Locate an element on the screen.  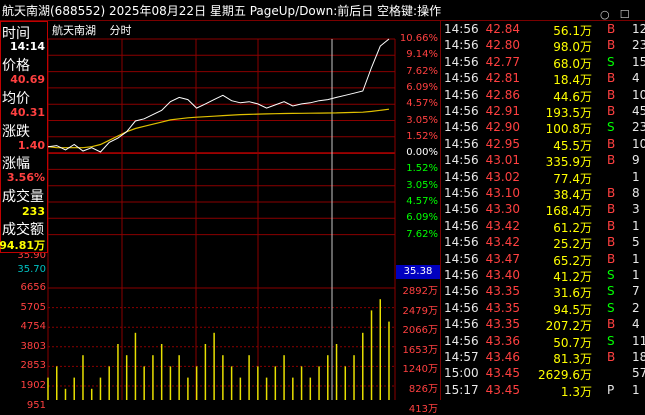
tick-row: 14:56 42.86 44.6万 B 10 is located at coordinates (543, 96).